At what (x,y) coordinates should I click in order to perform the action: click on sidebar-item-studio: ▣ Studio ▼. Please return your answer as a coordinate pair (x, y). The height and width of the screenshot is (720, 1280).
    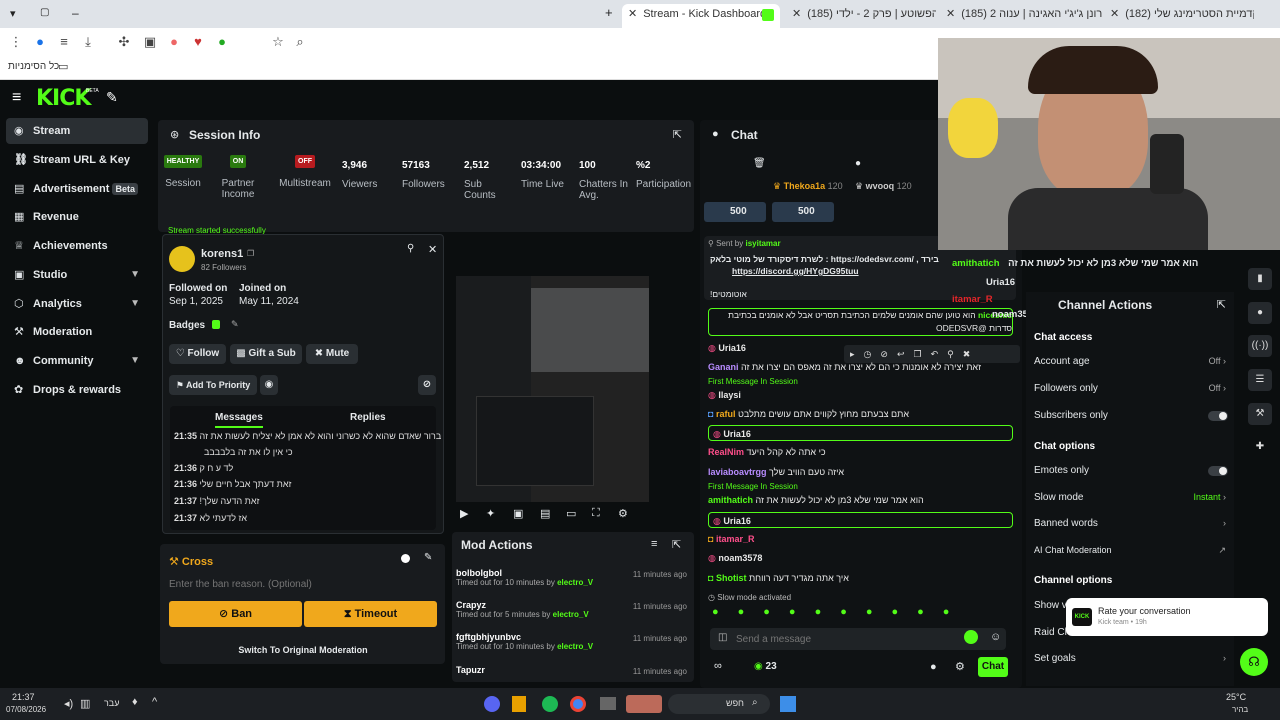
    Looking at the image, I should click on (77, 275).